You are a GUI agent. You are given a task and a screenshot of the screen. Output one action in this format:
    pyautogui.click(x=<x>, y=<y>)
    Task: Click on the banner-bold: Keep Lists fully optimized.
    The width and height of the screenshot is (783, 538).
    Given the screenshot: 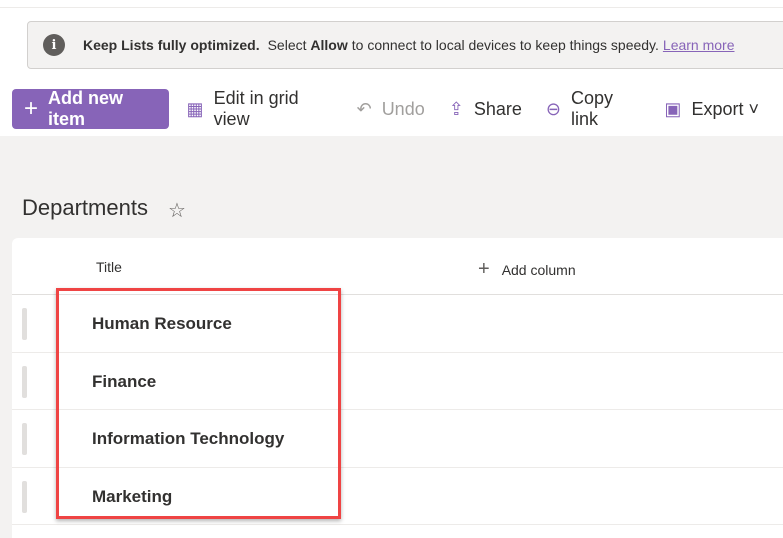 What is the action you would take?
    pyautogui.click(x=171, y=45)
    